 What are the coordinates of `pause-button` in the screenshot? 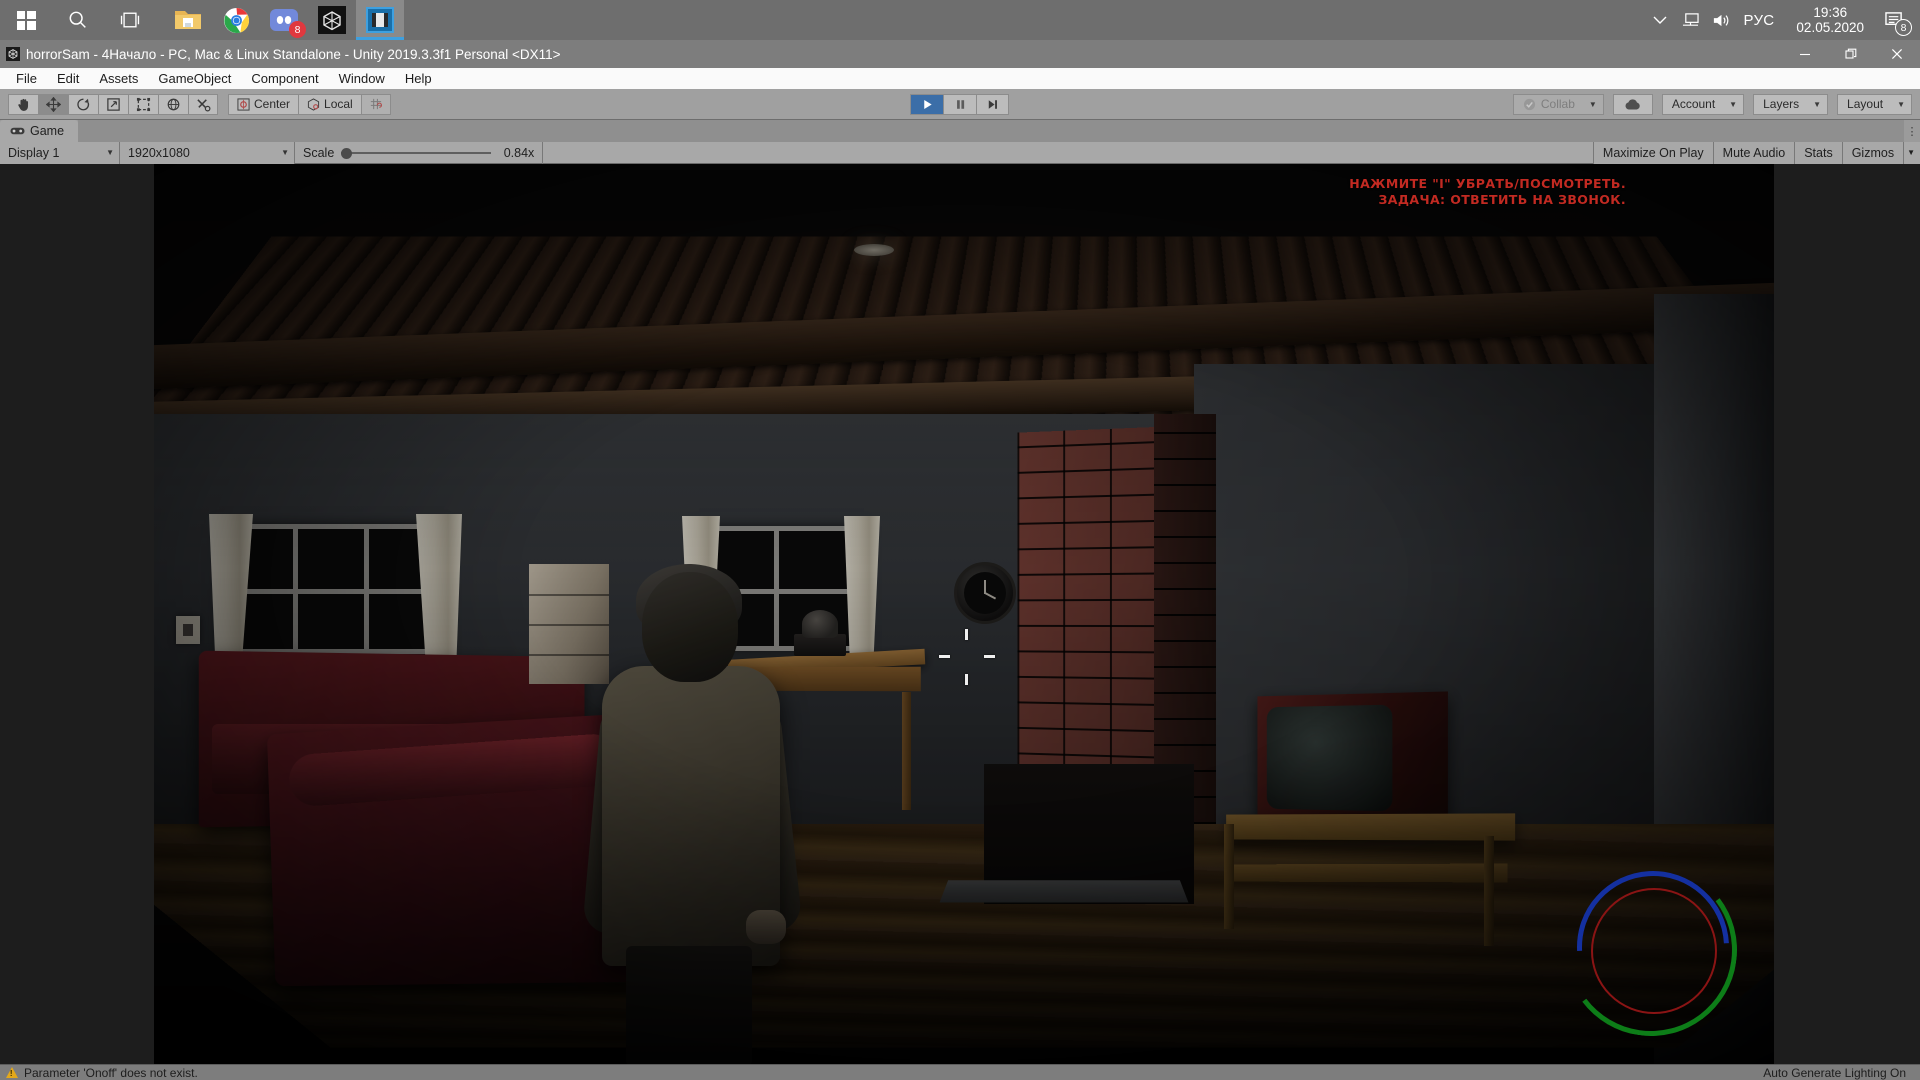 It's located at (959, 104).